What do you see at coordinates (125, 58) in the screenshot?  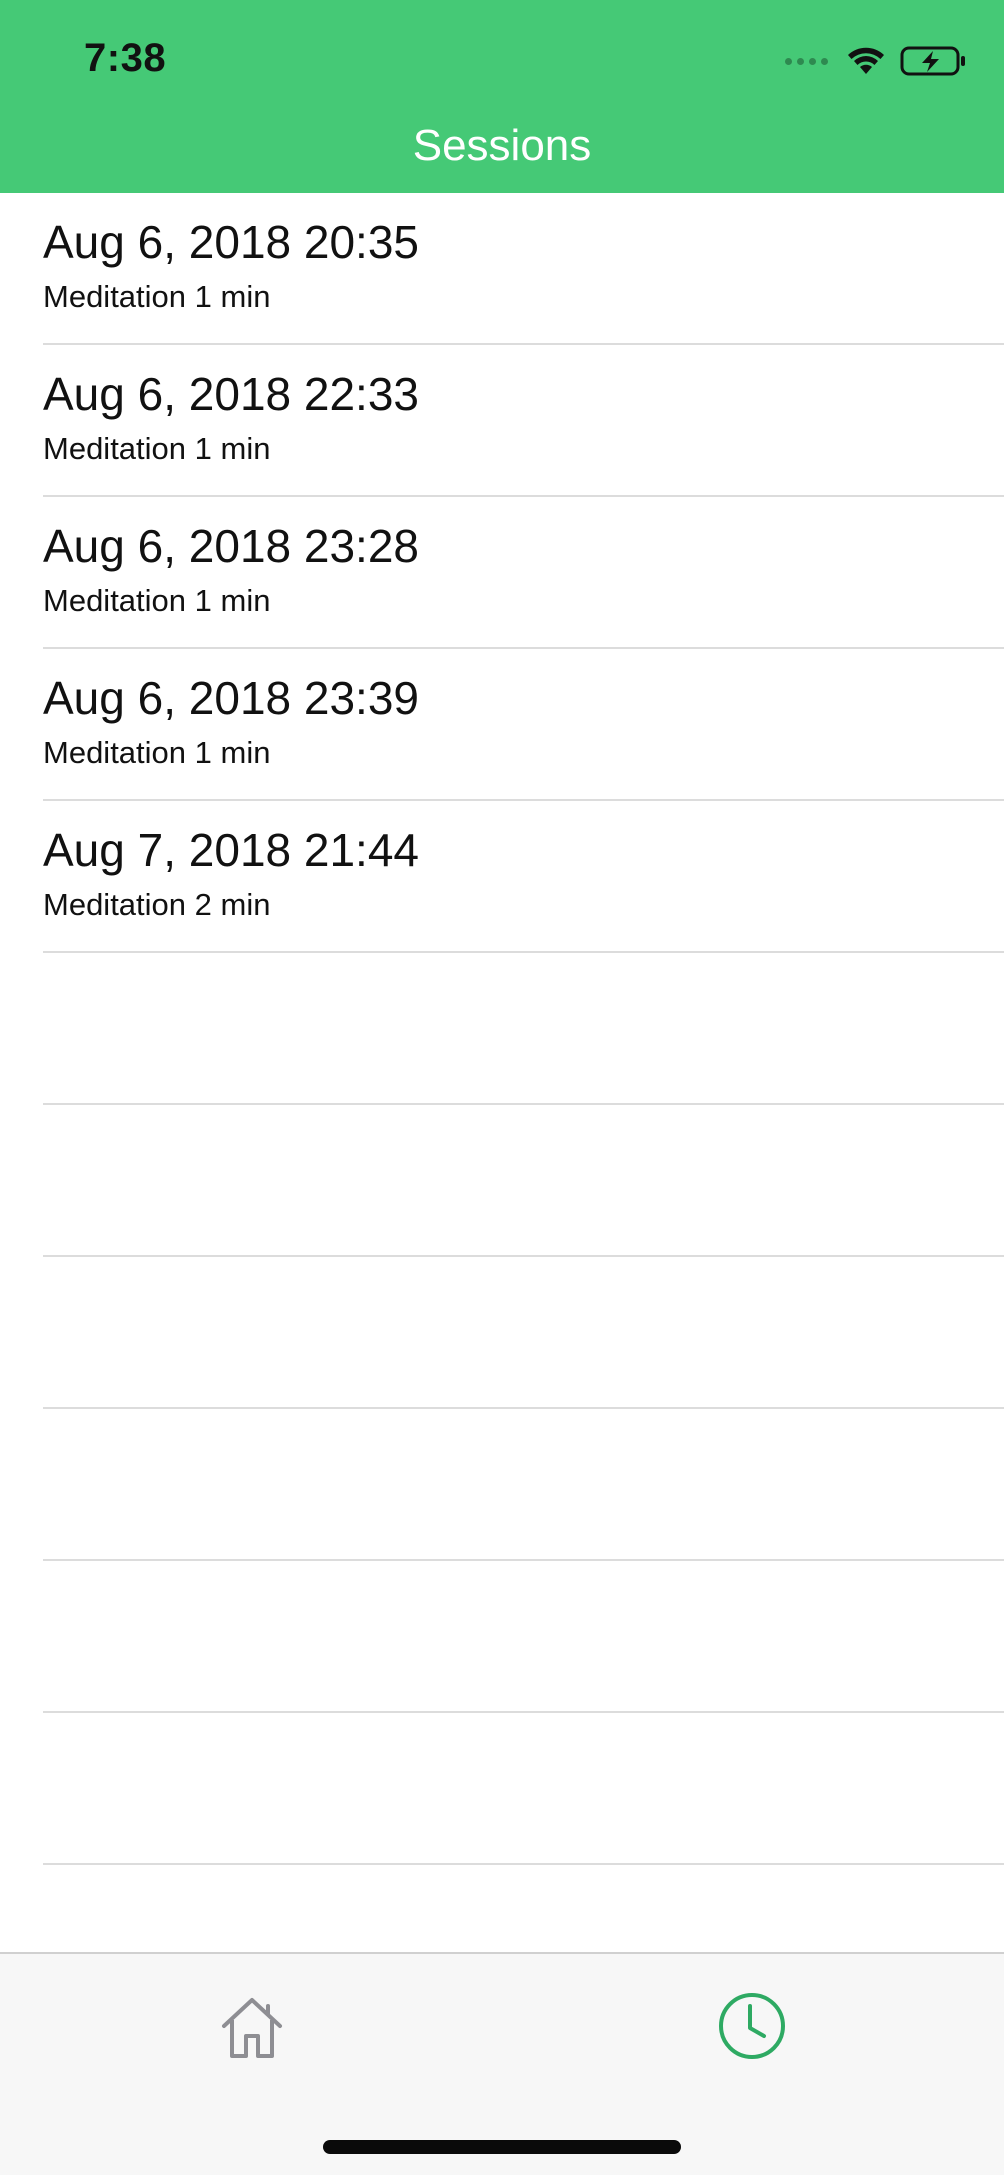 I see `status-time: 7:38` at bounding box center [125, 58].